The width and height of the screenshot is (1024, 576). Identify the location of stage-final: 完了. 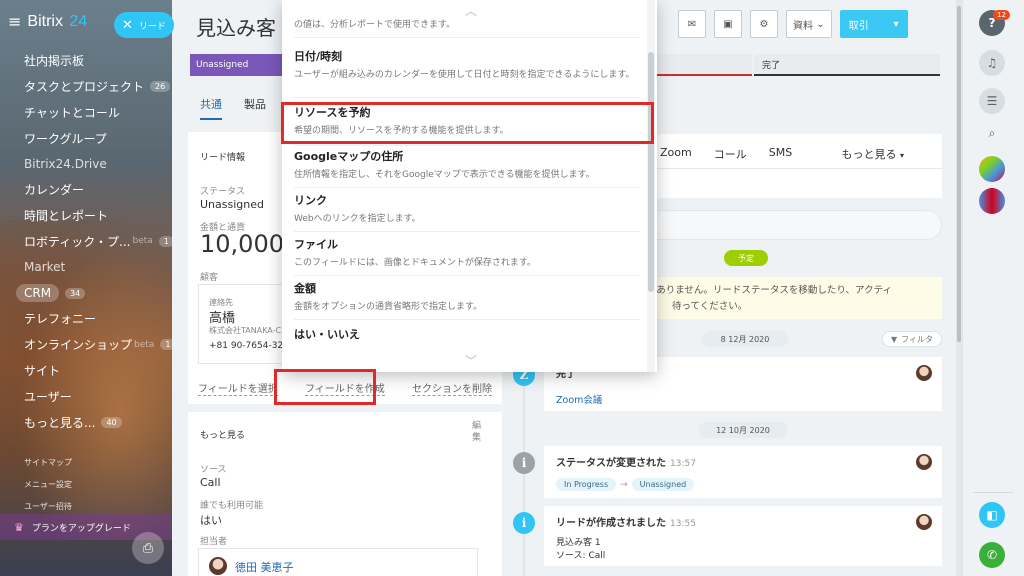
(847, 65).